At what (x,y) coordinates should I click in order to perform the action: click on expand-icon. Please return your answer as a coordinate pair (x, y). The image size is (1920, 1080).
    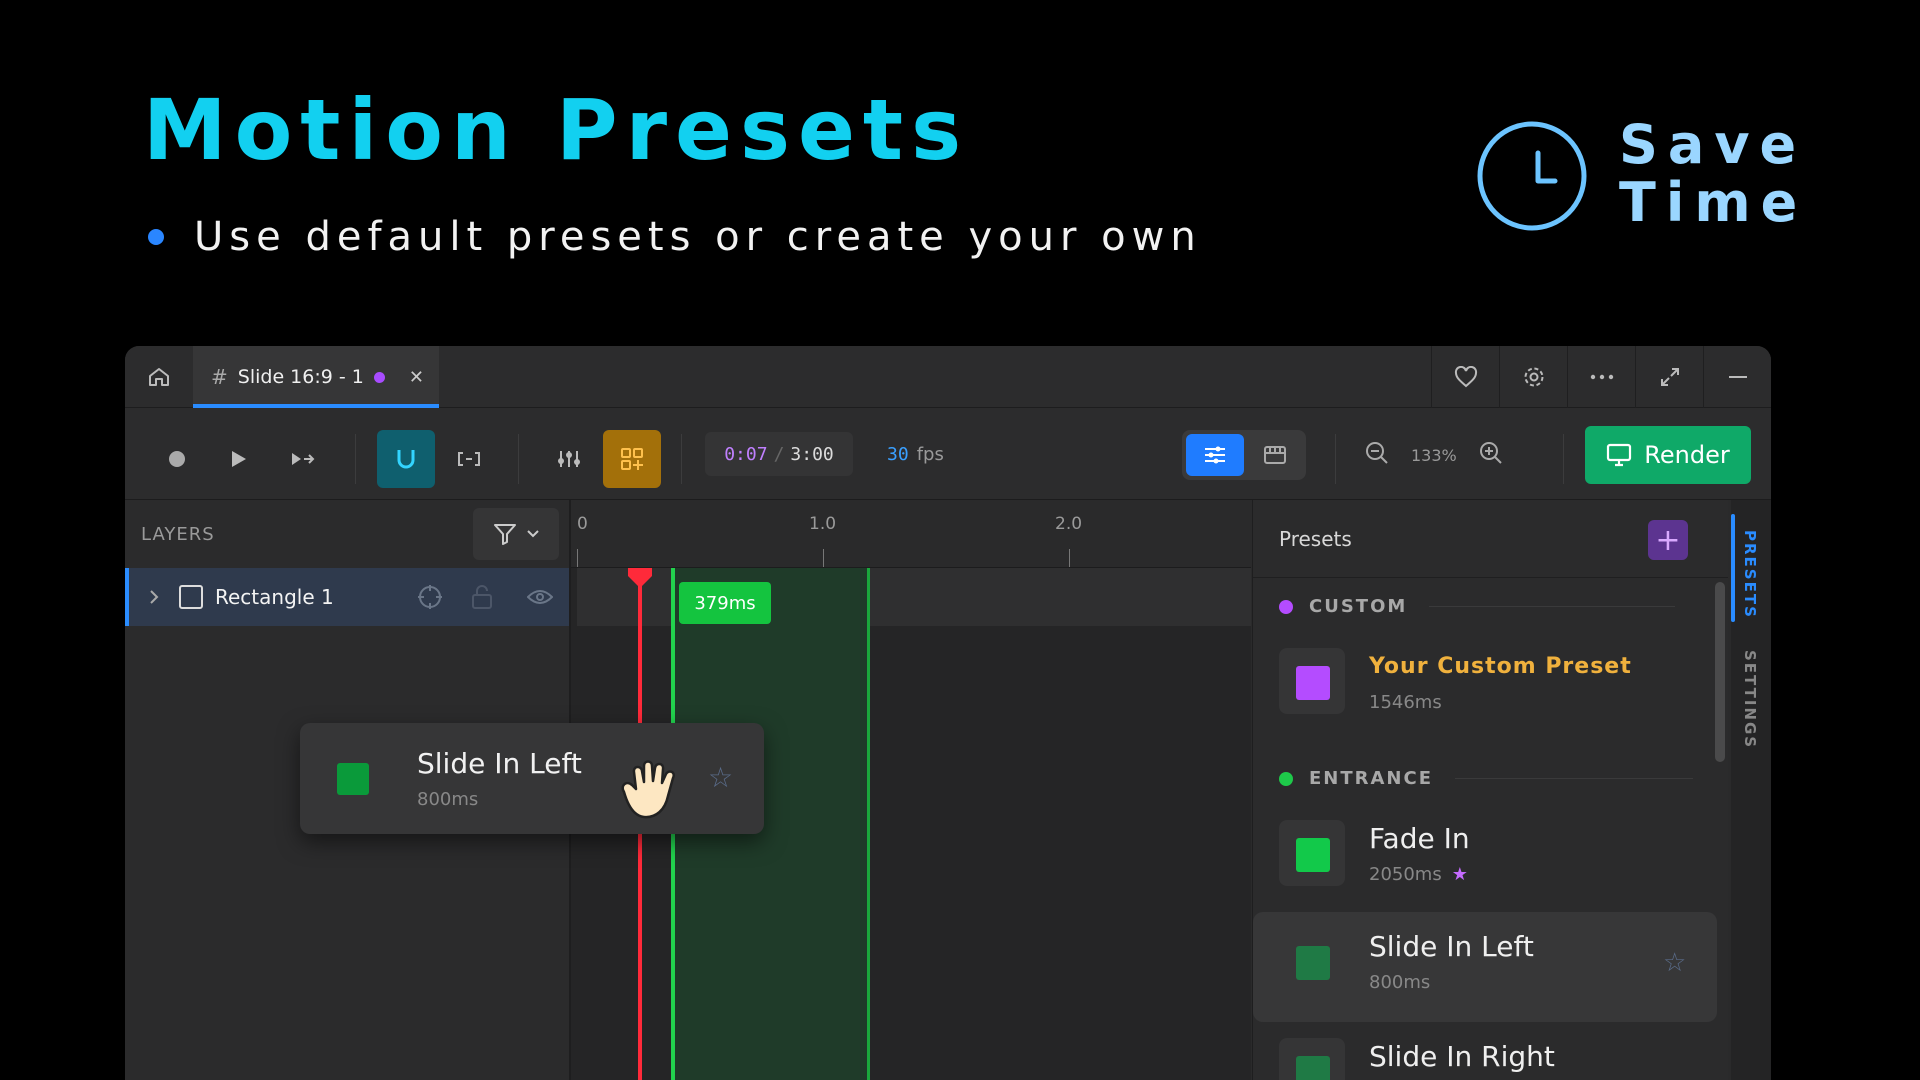
    Looking at the image, I should click on (1669, 377).